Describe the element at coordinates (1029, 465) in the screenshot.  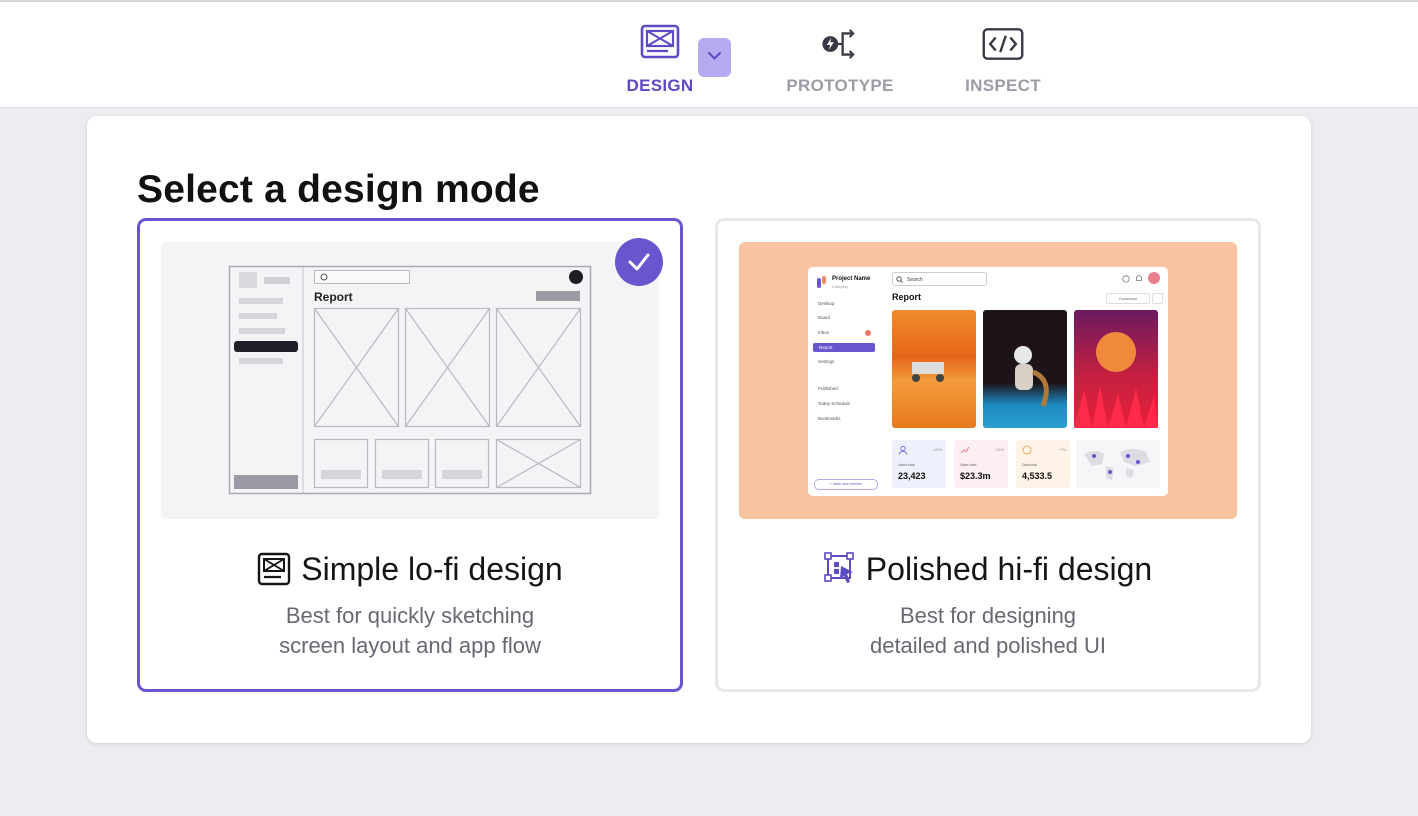
I see `mock-stat-label: Data total` at that location.